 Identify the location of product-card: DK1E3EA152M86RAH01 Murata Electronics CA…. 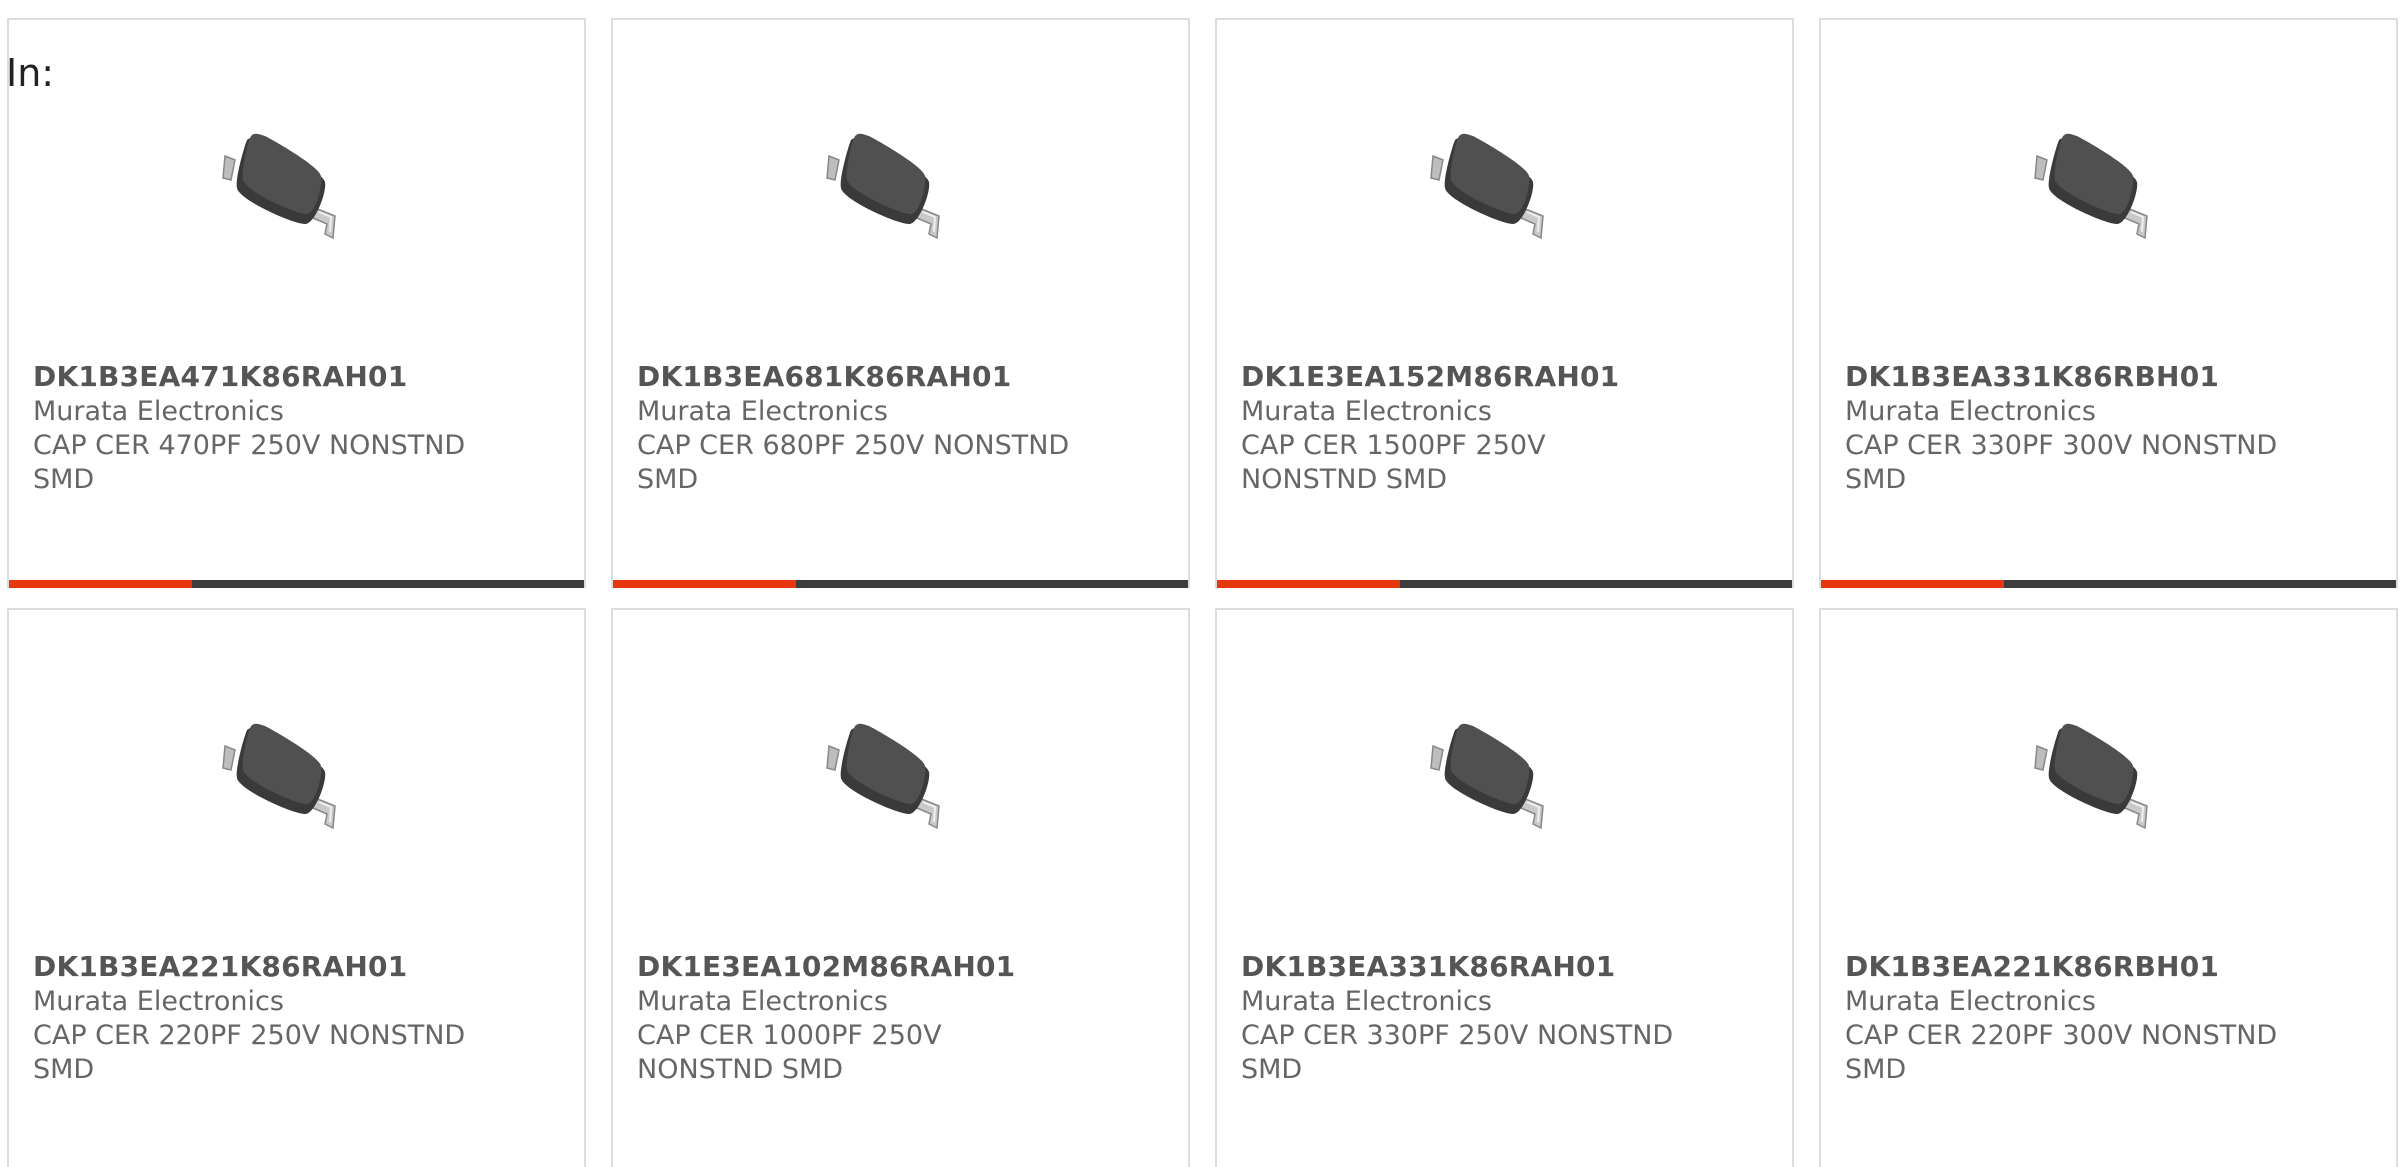
(1504, 303).